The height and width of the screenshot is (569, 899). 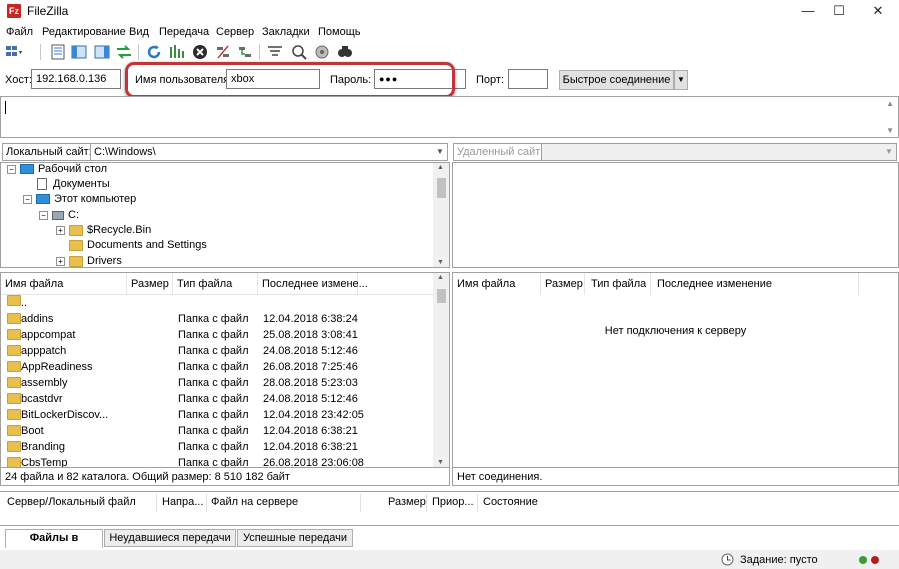 I want to click on local-site-path: C:\Windows\, so click(x=269, y=152).